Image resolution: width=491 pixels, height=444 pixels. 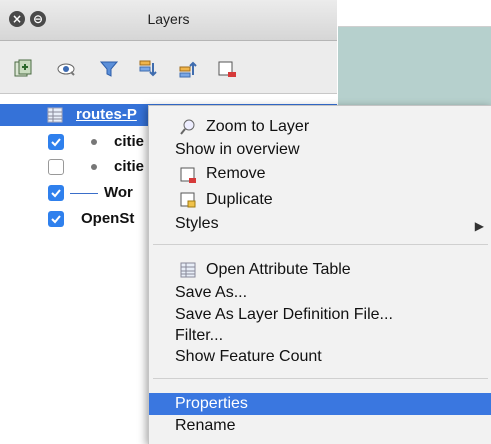 I want to click on remove-icon, so click(x=188, y=175).